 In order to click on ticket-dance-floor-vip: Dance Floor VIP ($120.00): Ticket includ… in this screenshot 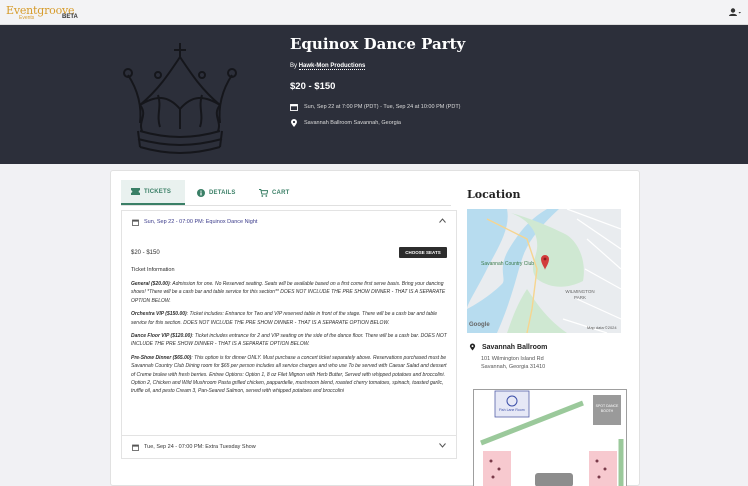, I will do `click(291, 340)`.